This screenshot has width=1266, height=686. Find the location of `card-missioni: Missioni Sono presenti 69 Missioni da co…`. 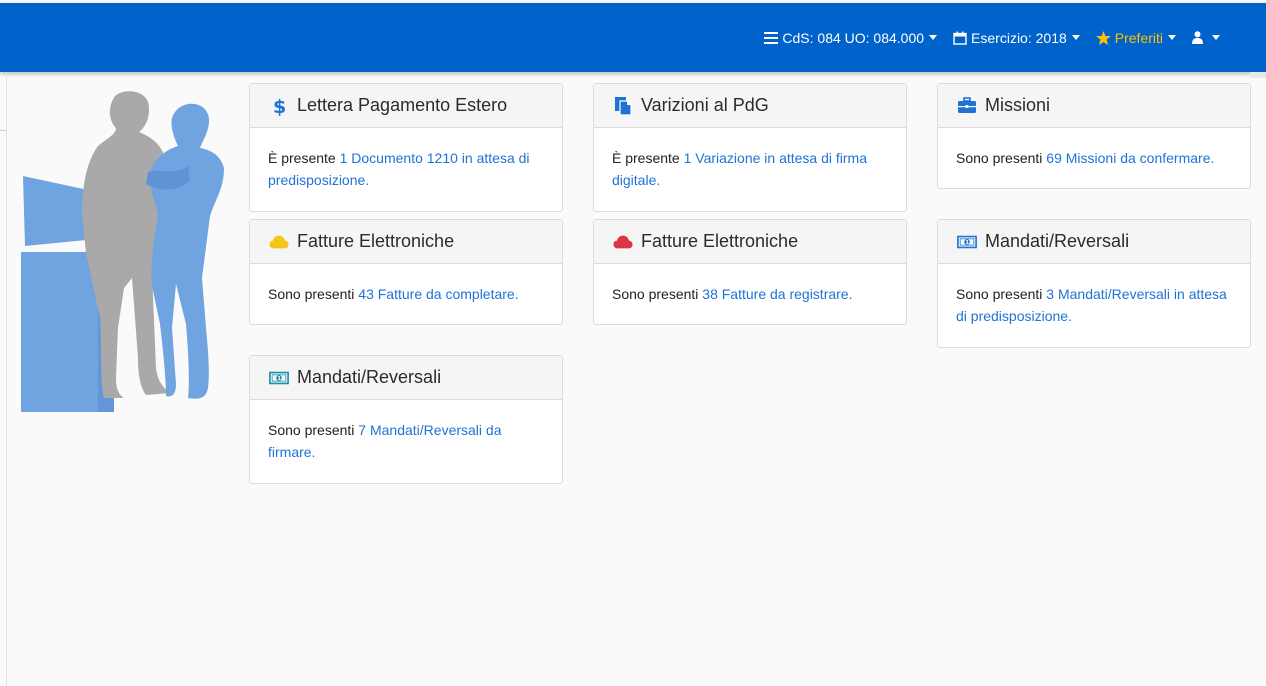

card-missioni: Missioni Sono presenti 69 Missioni da co… is located at coordinates (1094, 136).